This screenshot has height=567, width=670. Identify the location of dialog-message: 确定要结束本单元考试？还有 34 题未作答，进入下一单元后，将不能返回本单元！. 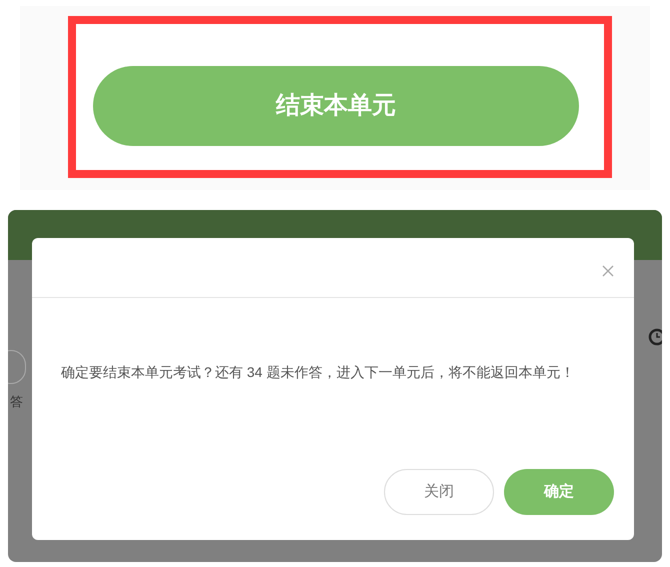
(318, 372).